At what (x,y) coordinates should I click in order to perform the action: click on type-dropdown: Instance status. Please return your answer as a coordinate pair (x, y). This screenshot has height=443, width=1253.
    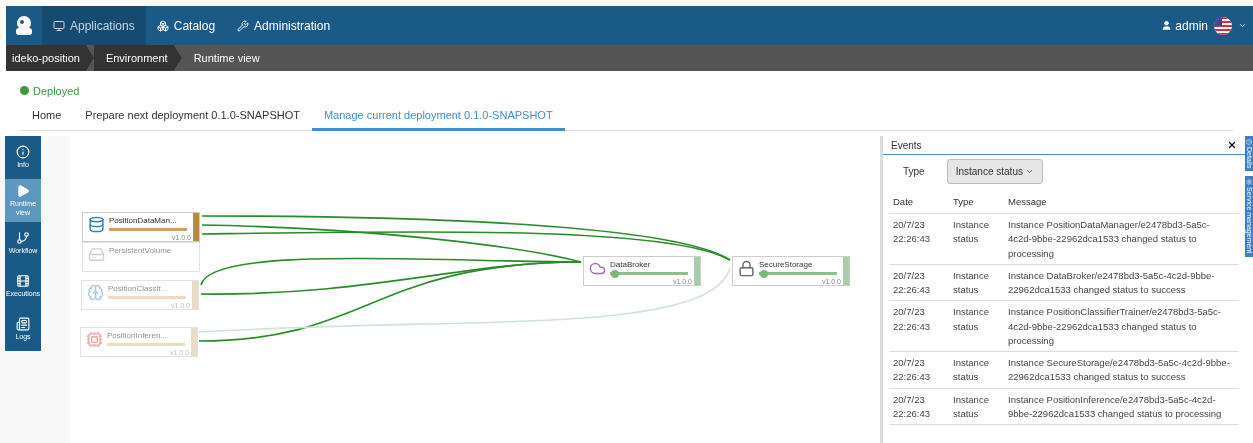
    Looking at the image, I should click on (994, 171).